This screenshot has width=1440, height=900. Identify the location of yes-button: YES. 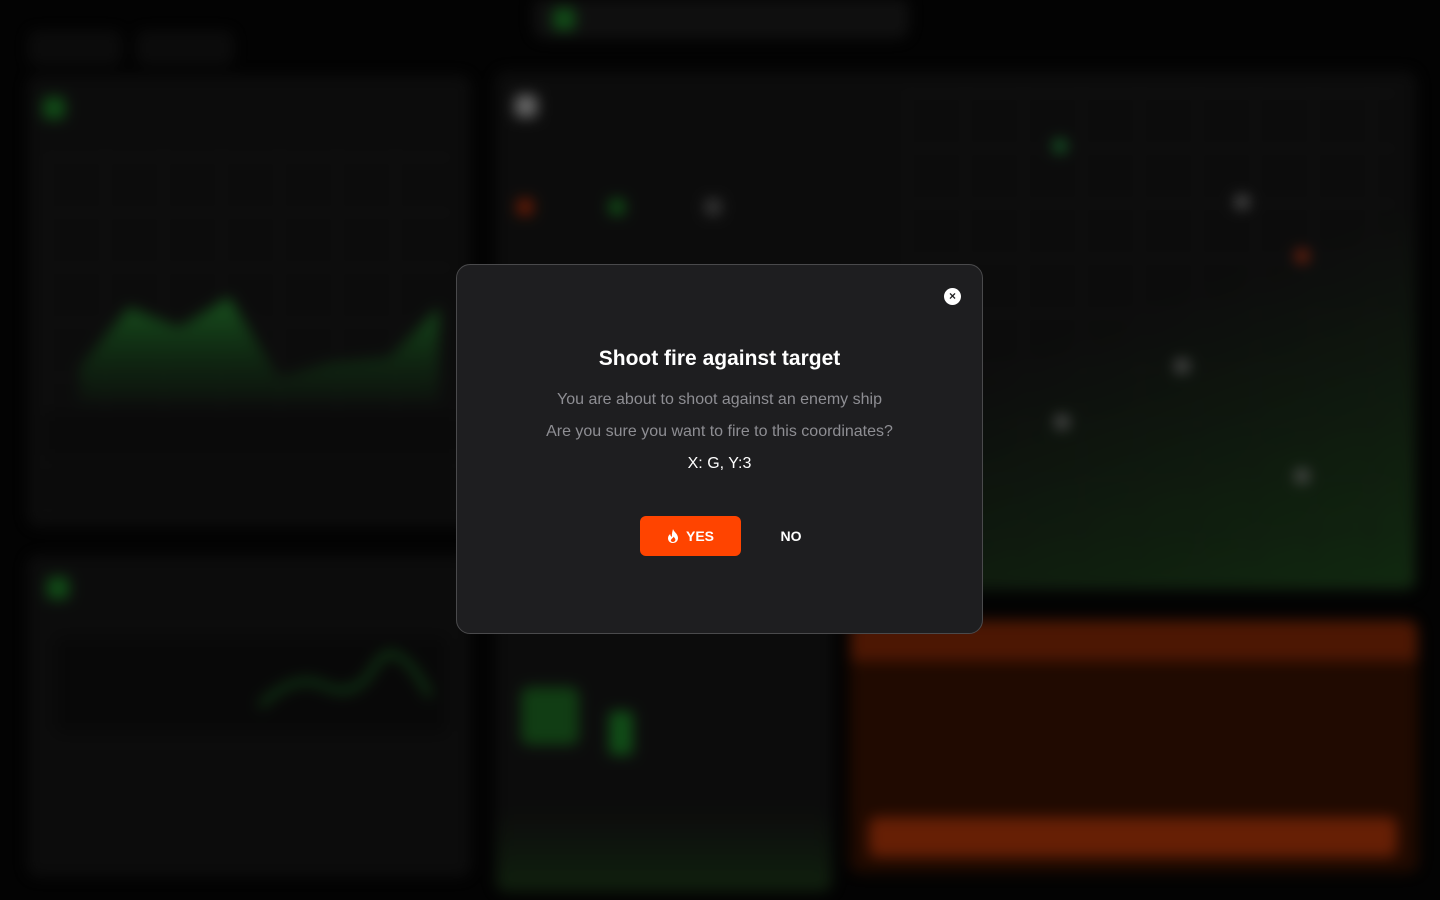
(690, 536).